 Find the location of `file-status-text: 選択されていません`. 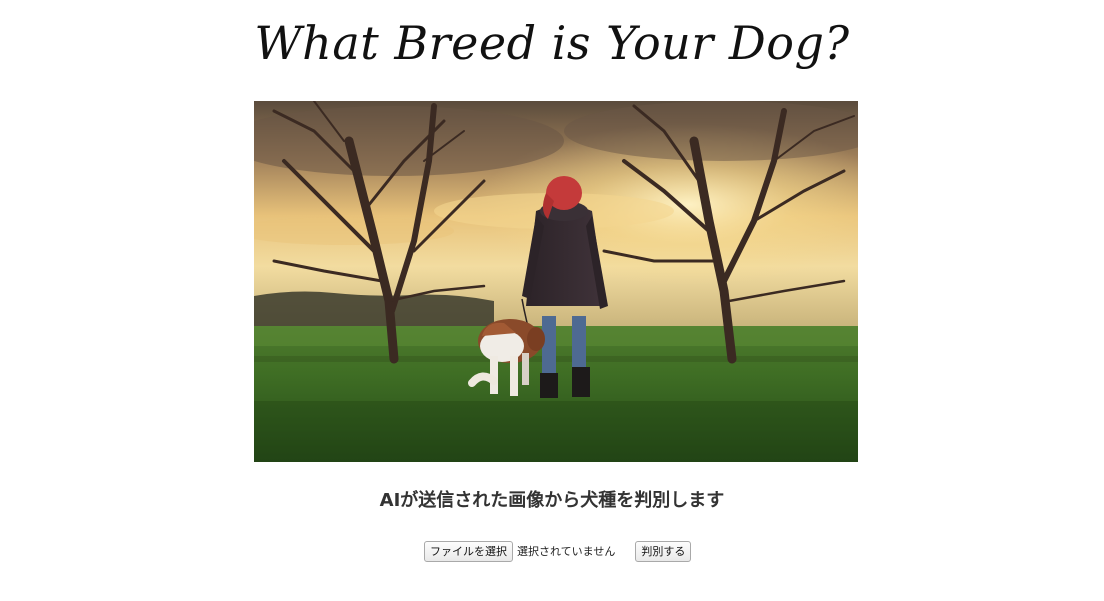

file-status-text: 選択されていません is located at coordinates (566, 551).